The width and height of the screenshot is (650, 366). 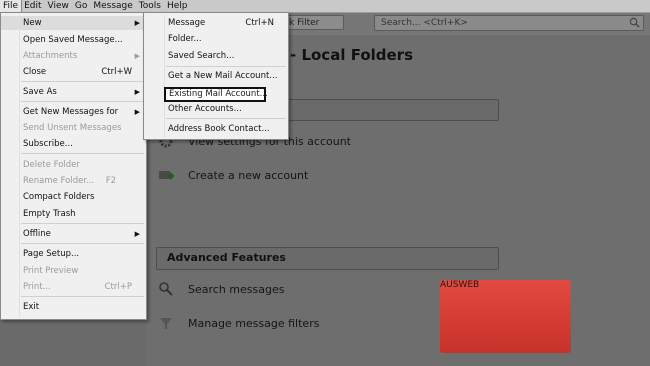 What do you see at coordinates (51, 271) in the screenshot?
I see `menu-item-label: Print Preview` at bounding box center [51, 271].